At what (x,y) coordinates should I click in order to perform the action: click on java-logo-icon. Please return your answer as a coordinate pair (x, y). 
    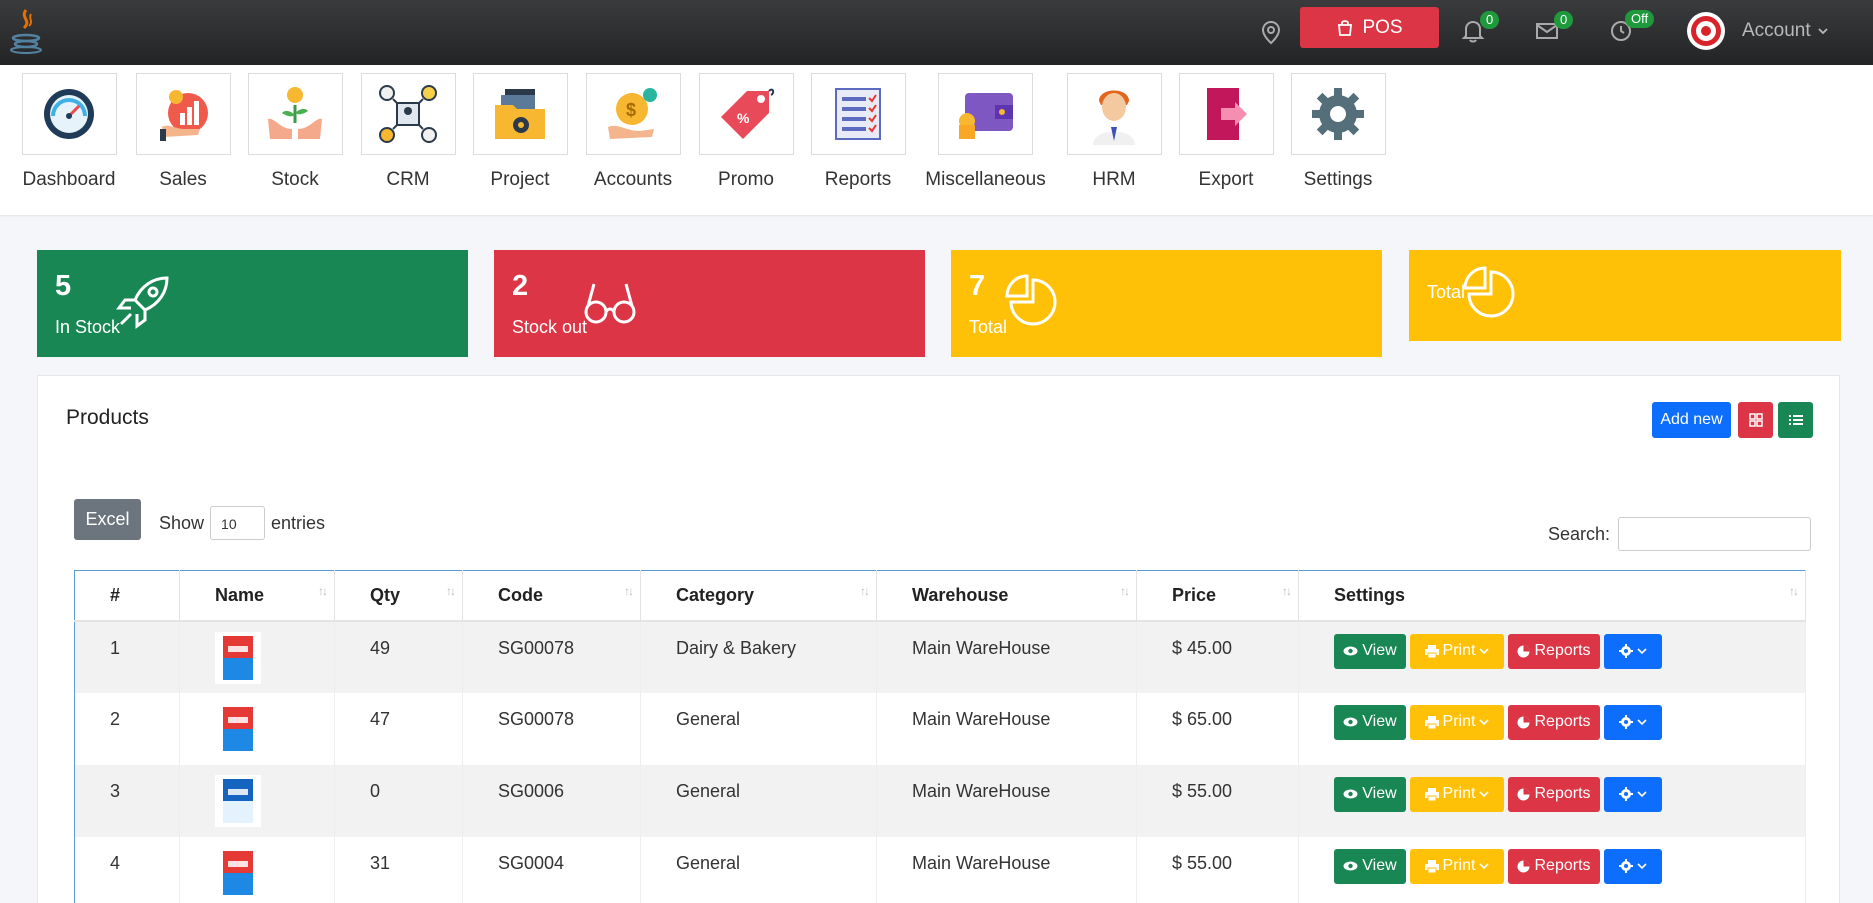
    Looking at the image, I should click on (26, 31).